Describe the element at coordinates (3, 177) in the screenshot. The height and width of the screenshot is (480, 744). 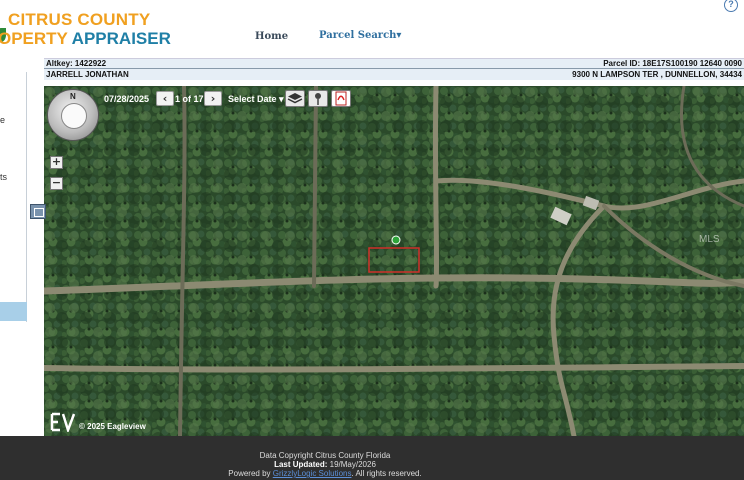
I see `sidebar-text-2: ts` at that location.